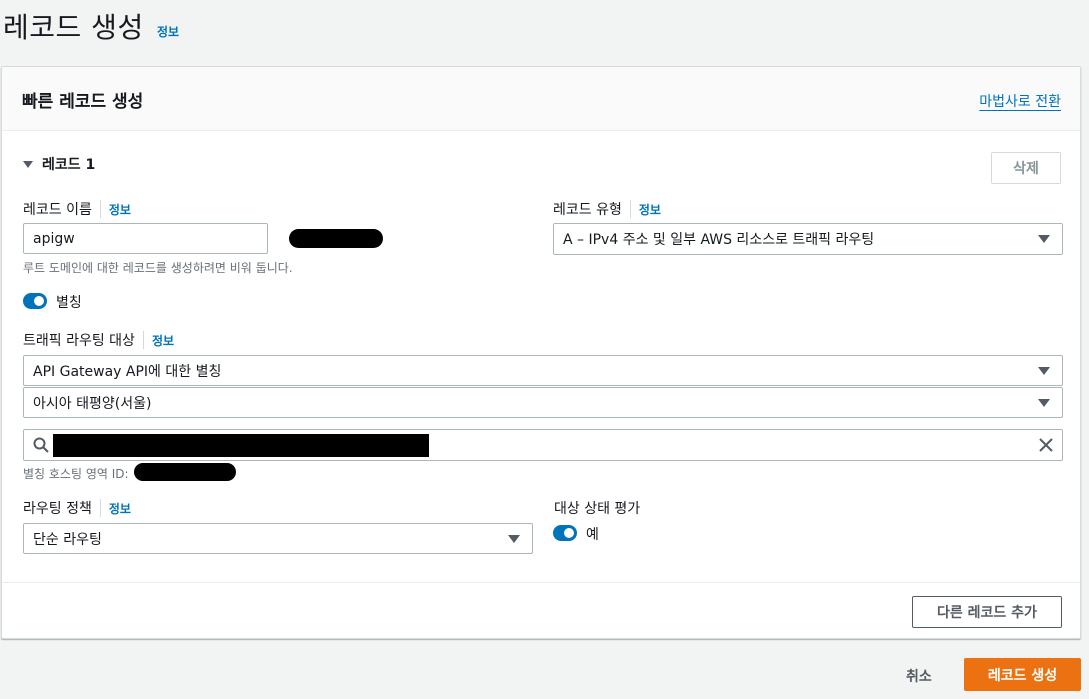  What do you see at coordinates (597, 509) in the screenshot?
I see `evaluate-health-label: 대상 상태 평가` at bounding box center [597, 509].